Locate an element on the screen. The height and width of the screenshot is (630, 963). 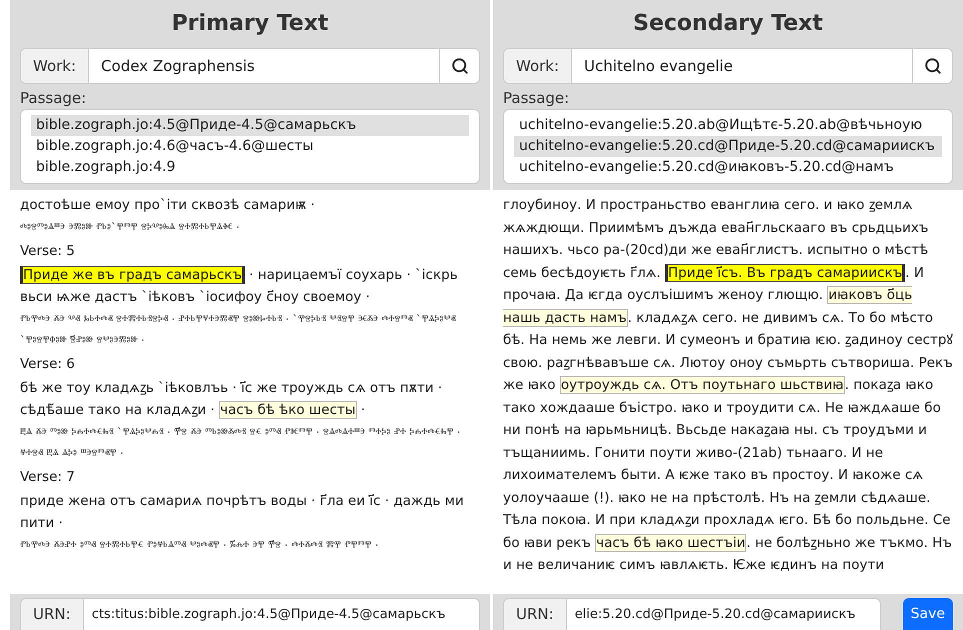
passage-option: bible.zograph.jo:4.5@Приде-4.5@самарьскъ is located at coordinates (250, 125).